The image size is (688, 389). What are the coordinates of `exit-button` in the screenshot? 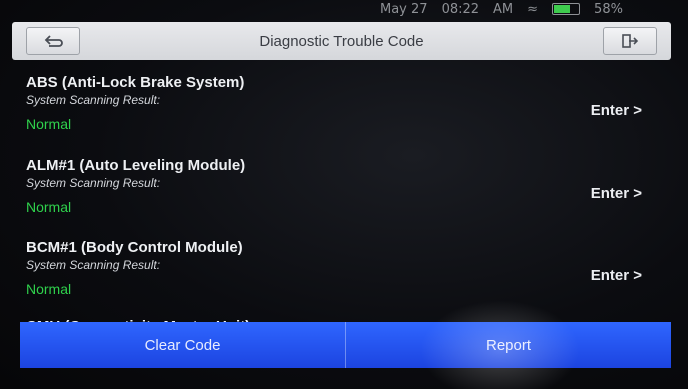 It's located at (630, 41).